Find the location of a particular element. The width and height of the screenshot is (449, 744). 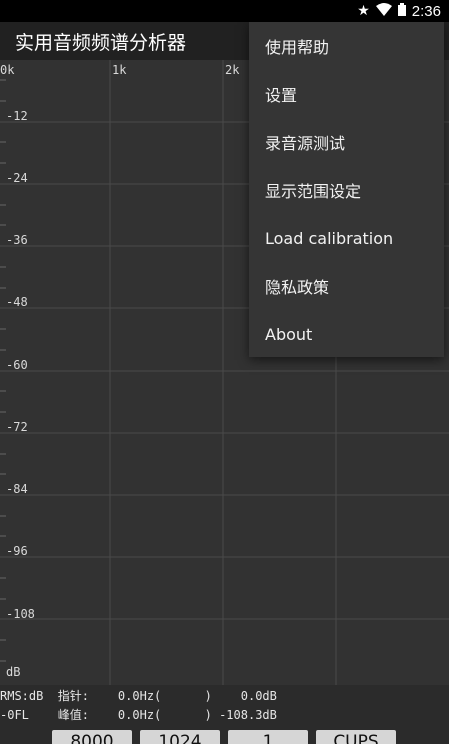

x-tick-label: 2k is located at coordinates (232, 70).